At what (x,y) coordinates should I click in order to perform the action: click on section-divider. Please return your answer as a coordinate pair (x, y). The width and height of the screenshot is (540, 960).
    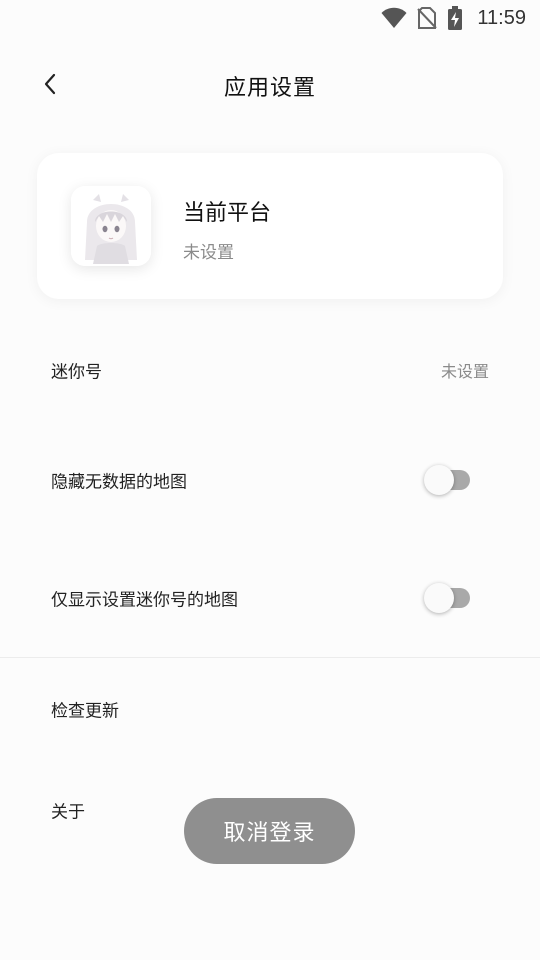
    Looking at the image, I should click on (270, 657).